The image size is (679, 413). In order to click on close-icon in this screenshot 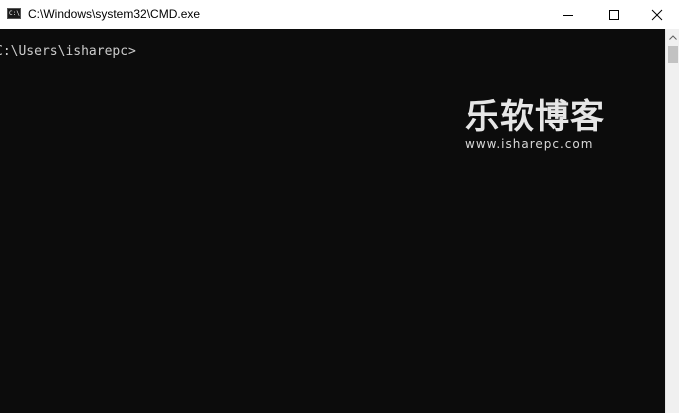, I will do `click(657, 15)`.